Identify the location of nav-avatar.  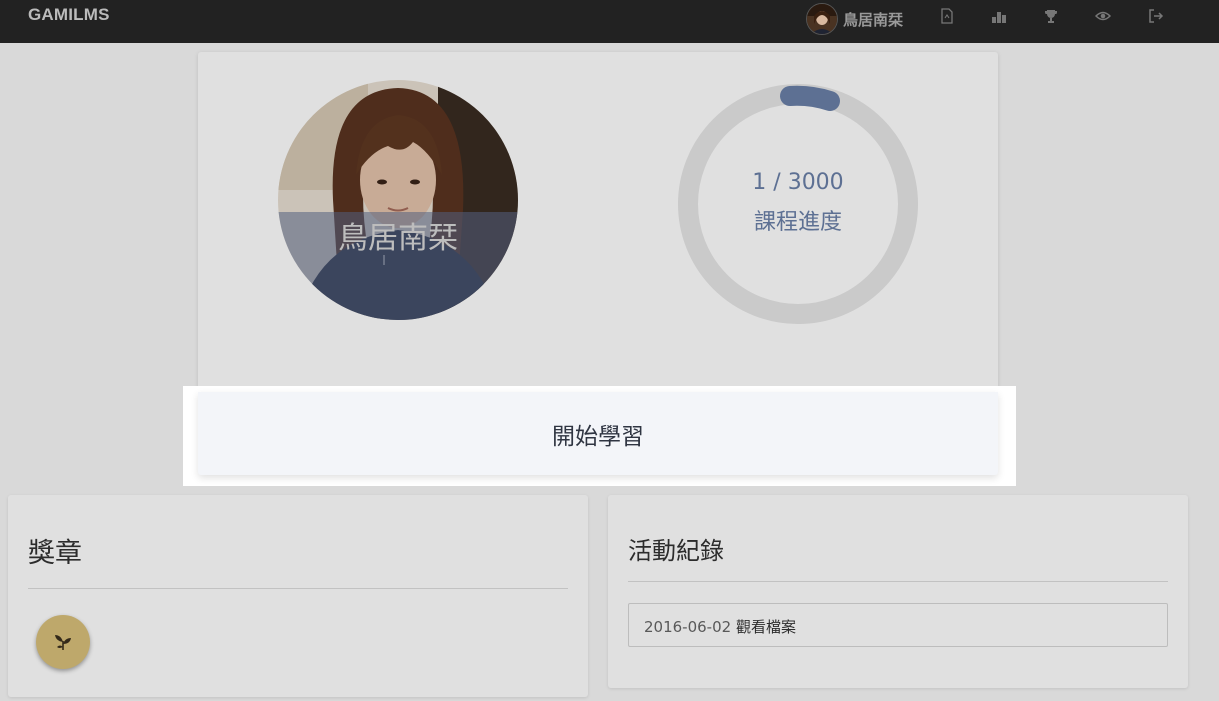
(822, 19).